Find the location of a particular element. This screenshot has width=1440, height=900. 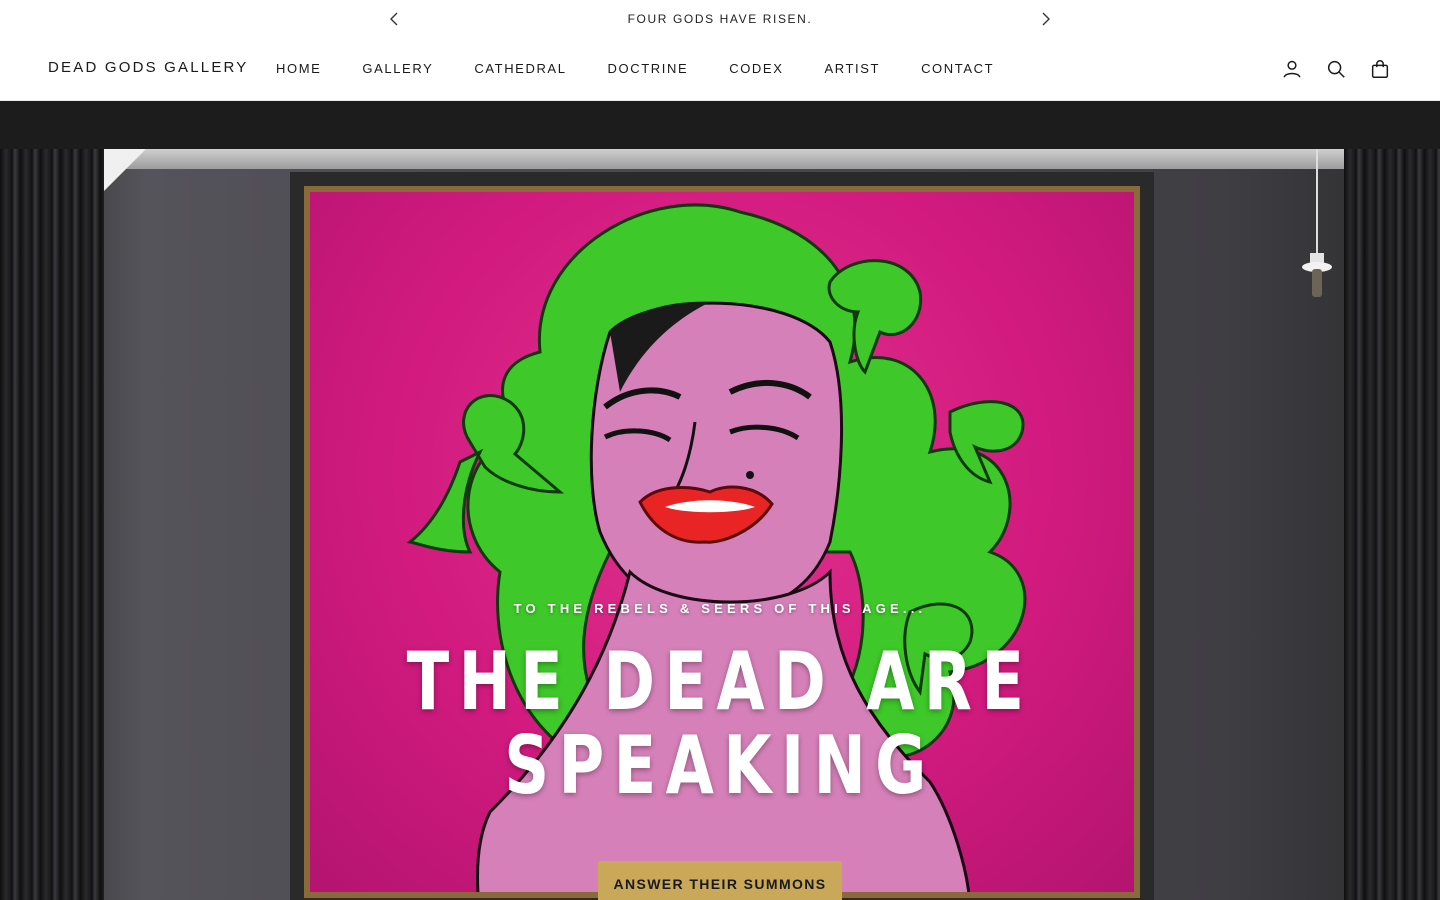

announcement-bar: FOUR GODS HAVE RISEN. is located at coordinates (720, 19).